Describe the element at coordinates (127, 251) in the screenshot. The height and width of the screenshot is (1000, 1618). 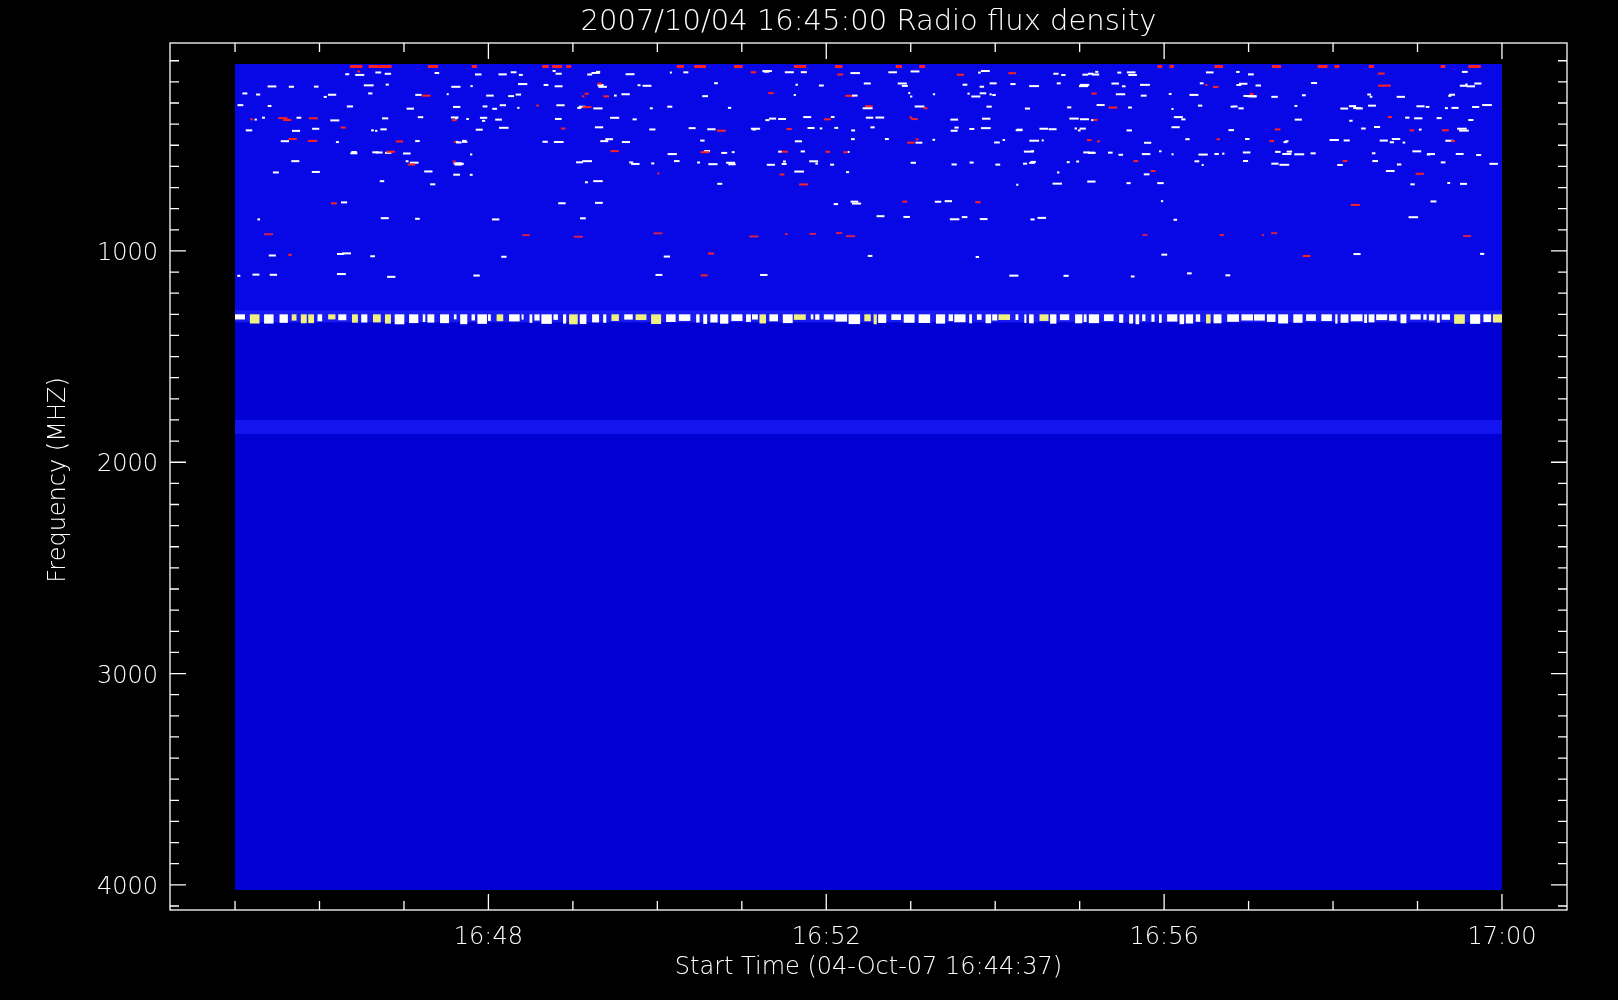
I see `y-tick-label: 1000` at that location.